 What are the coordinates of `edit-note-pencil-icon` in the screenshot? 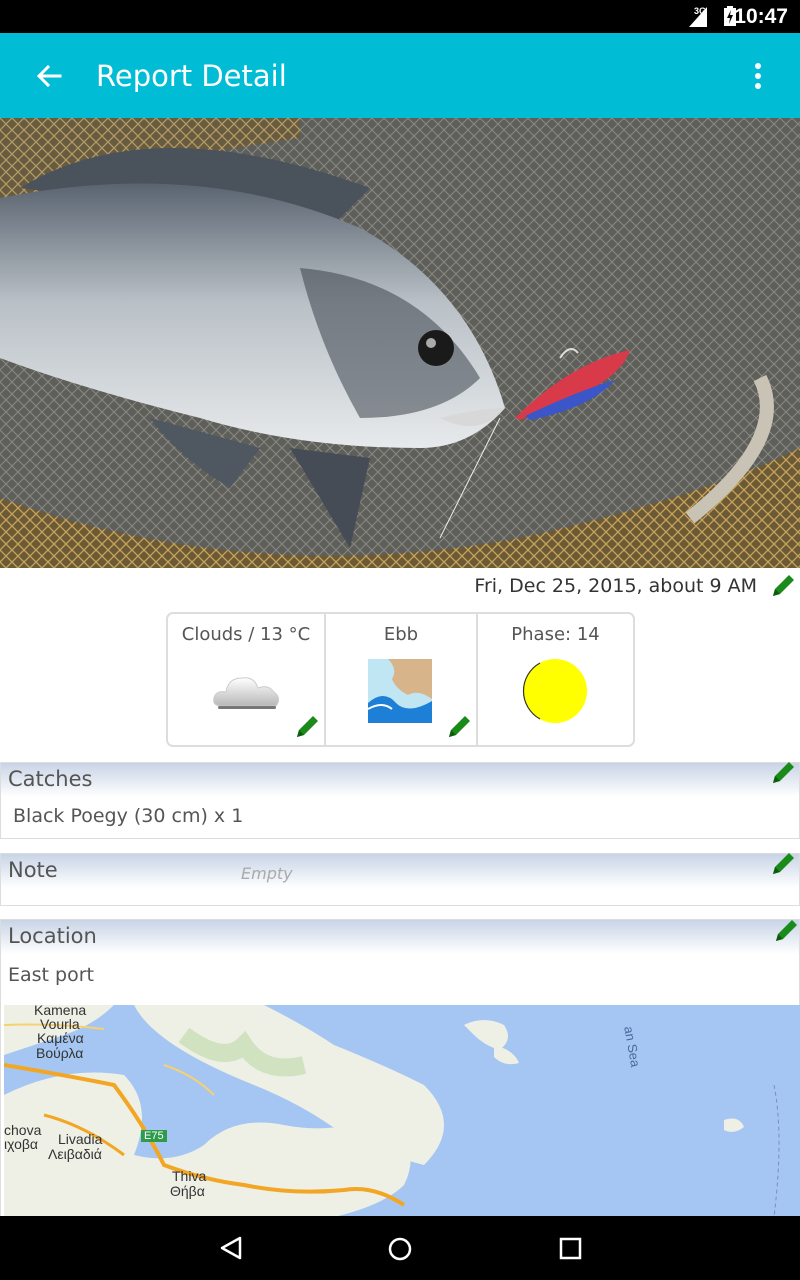 It's located at (784, 863).